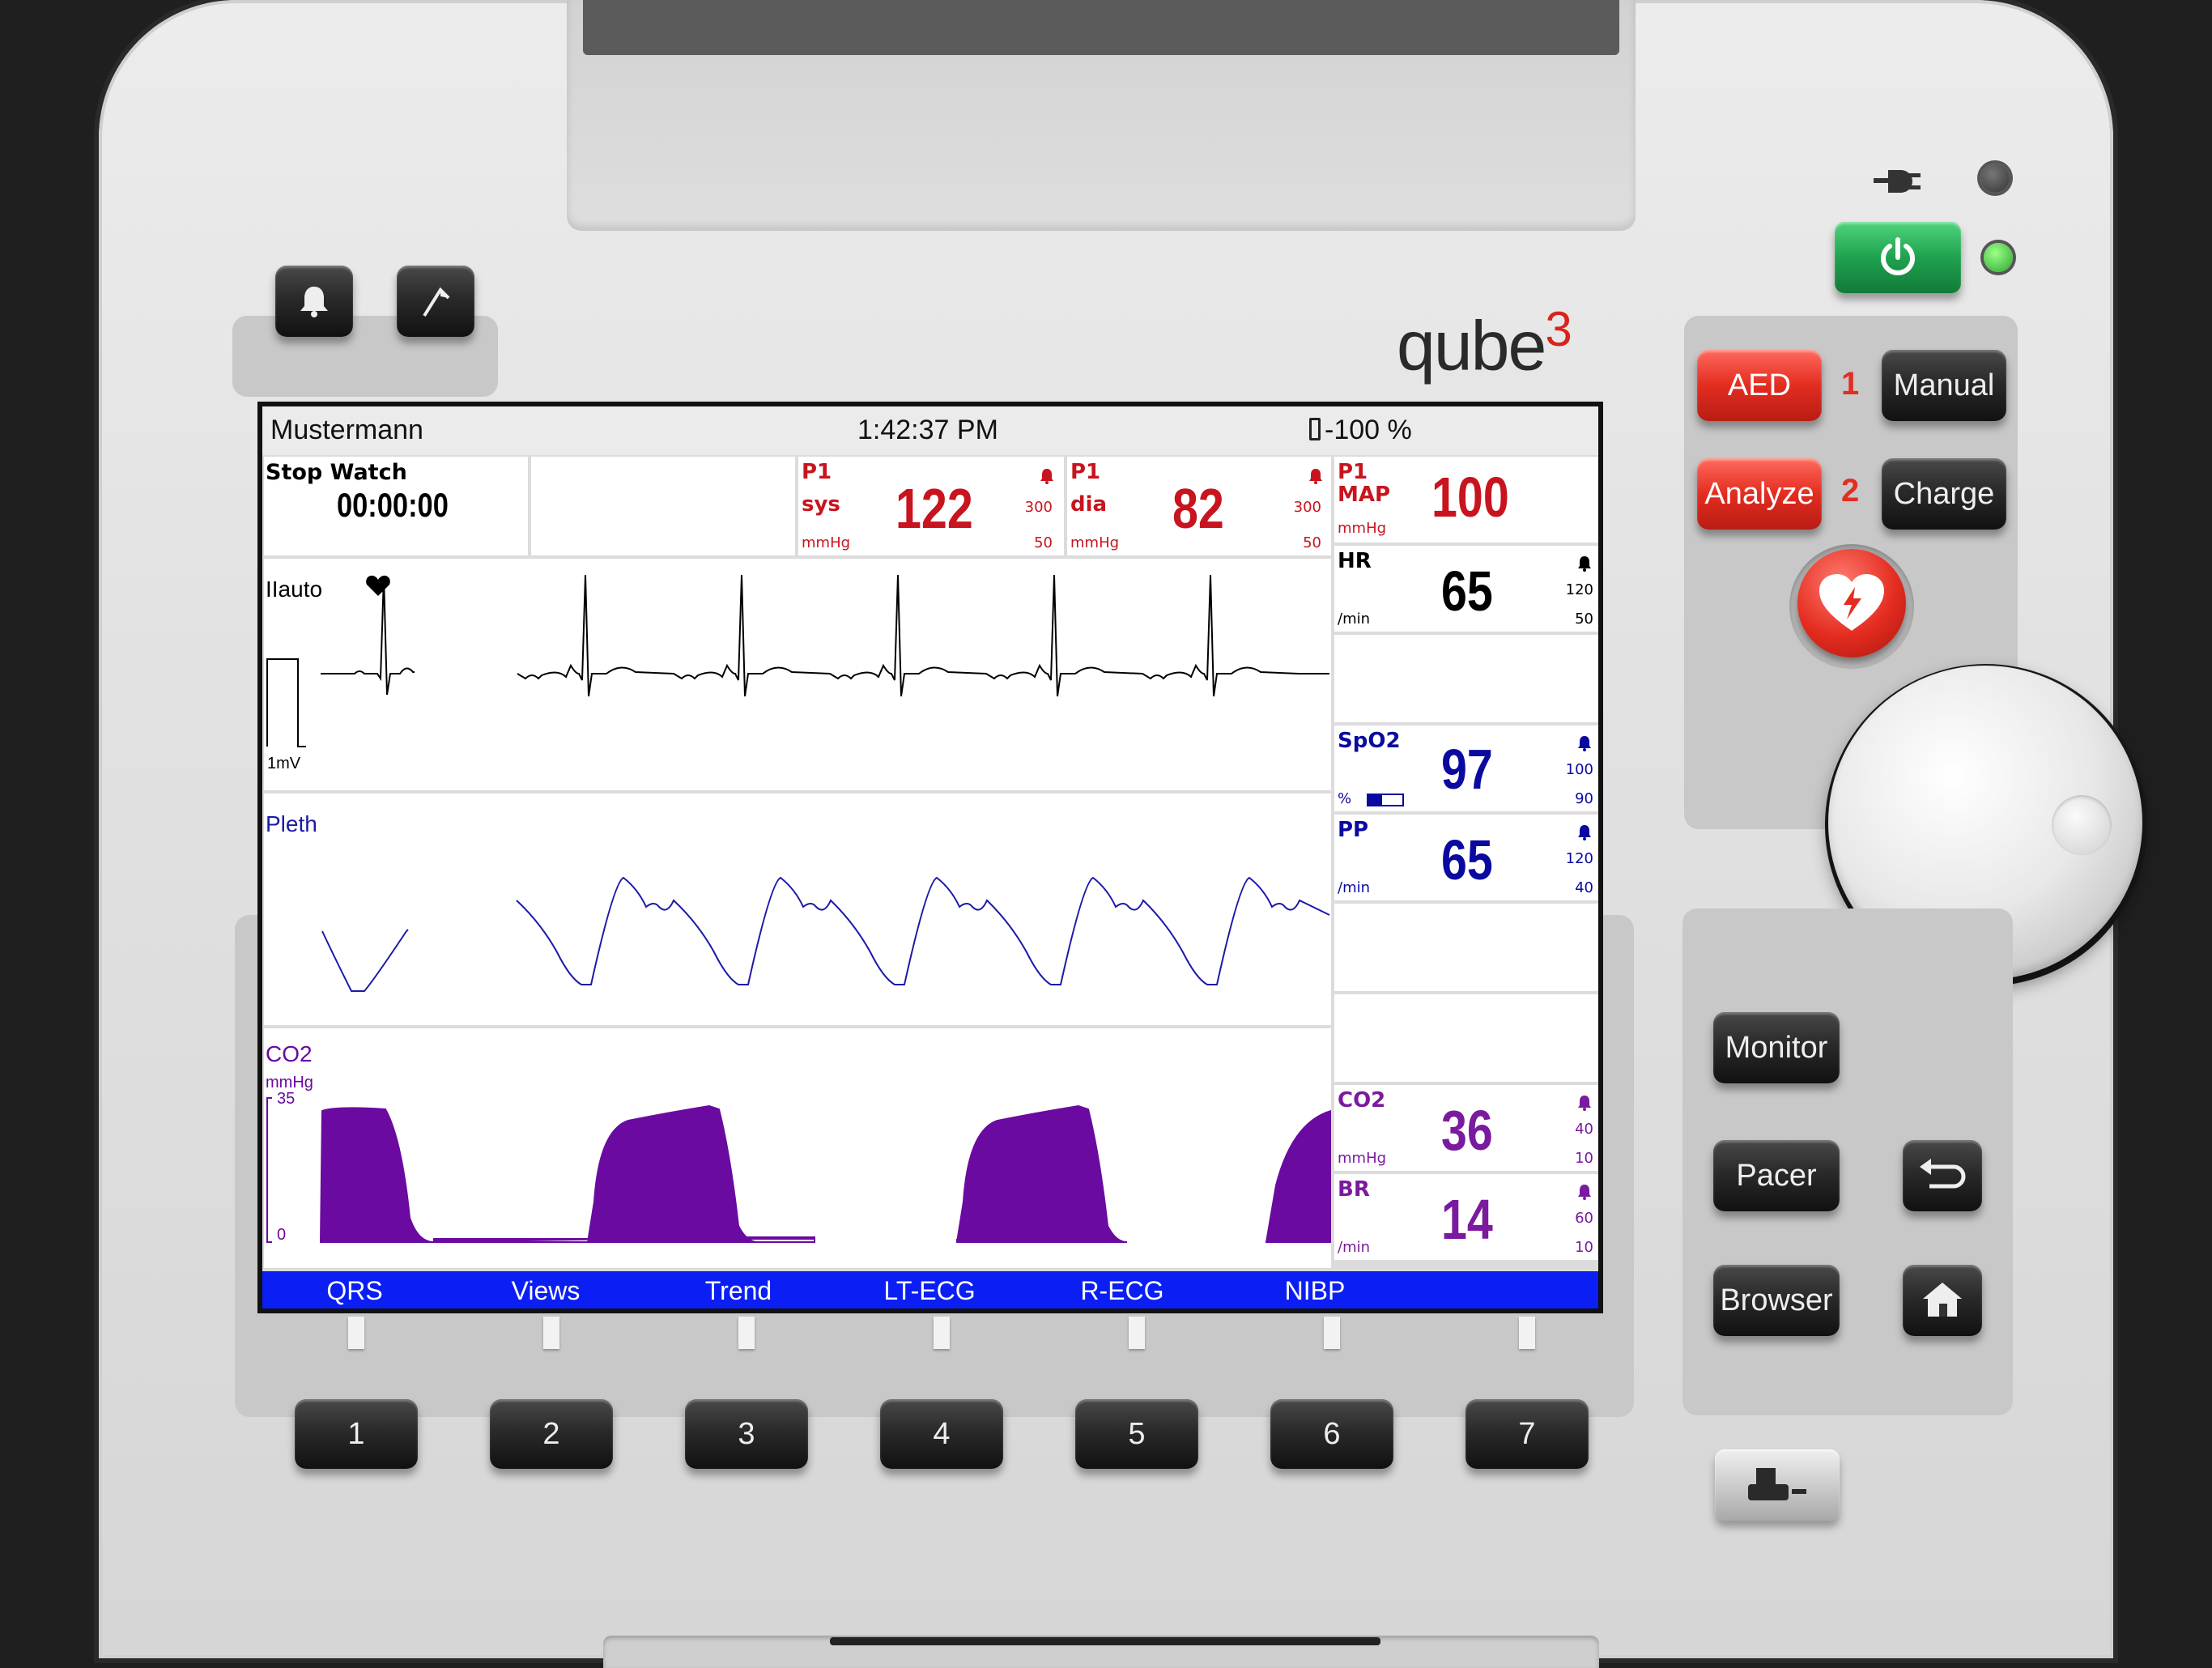 The image size is (2212, 1668). What do you see at coordinates (357, 1434) in the screenshot?
I see `hardkey-1: 1` at bounding box center [357, 1434].